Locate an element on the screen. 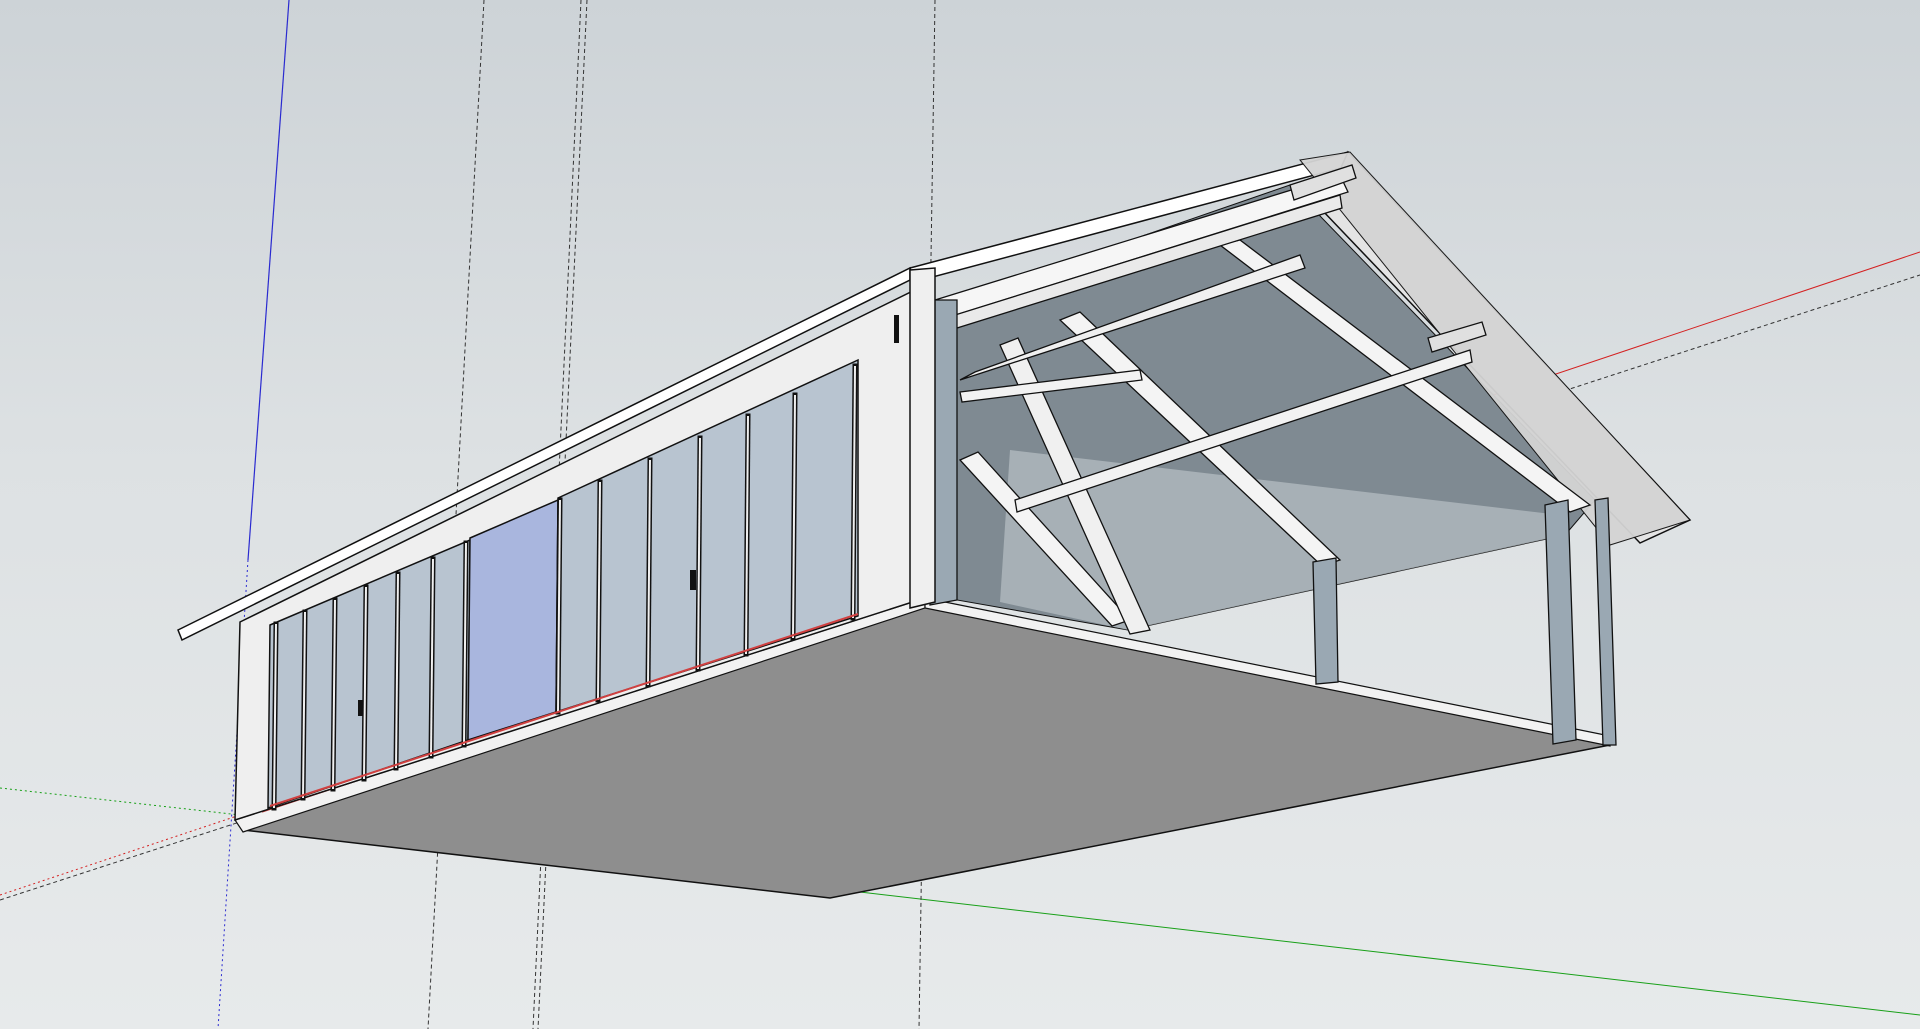  green-axis-hidden is located at coordinates (120, 801).